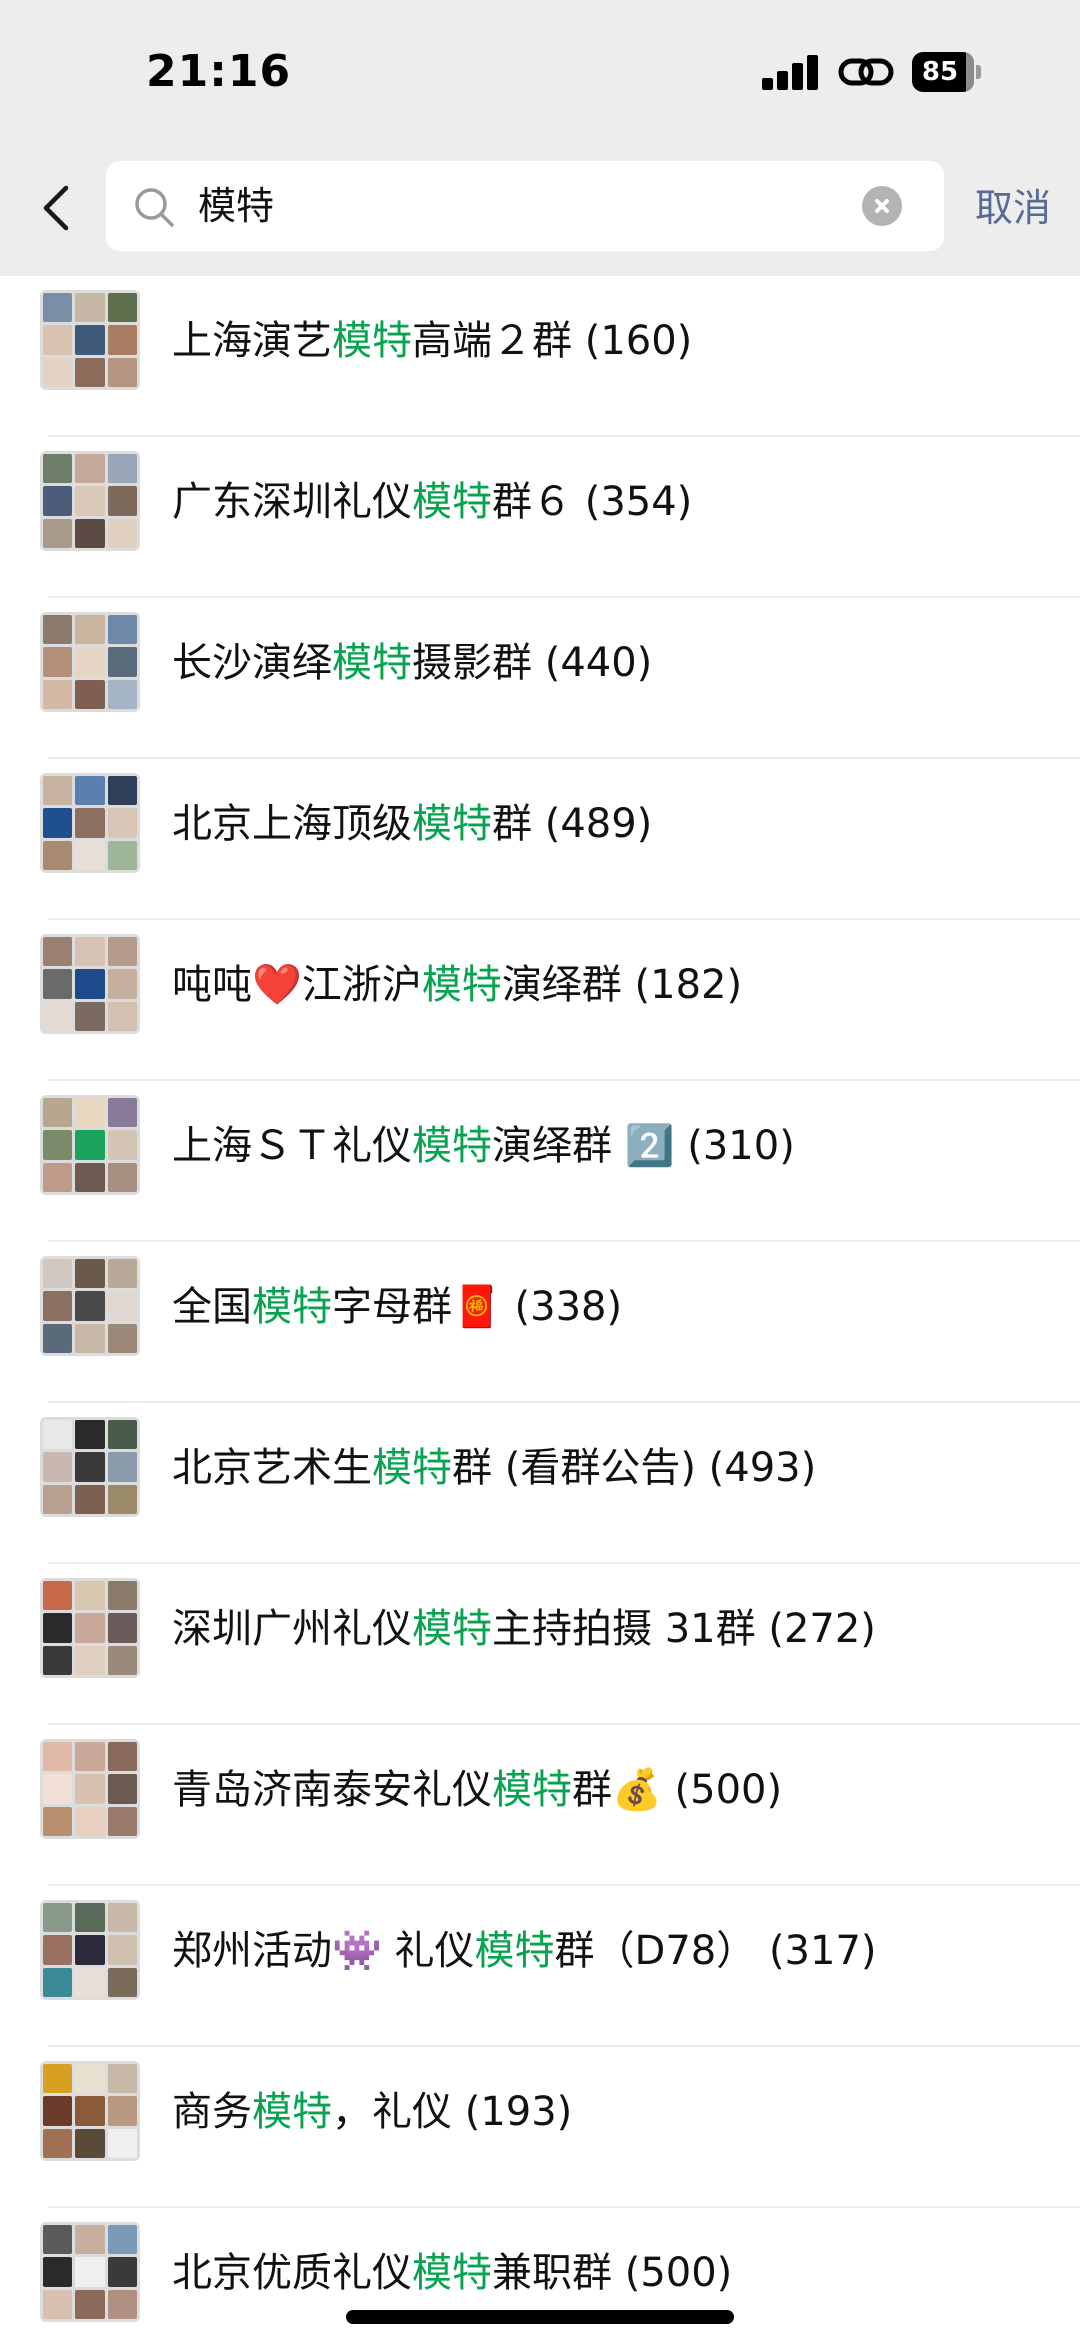 The image size is (1080, 2341). Describe the element at coordinates (57, 208) in the screenshot. I see `back-icon` at that location.